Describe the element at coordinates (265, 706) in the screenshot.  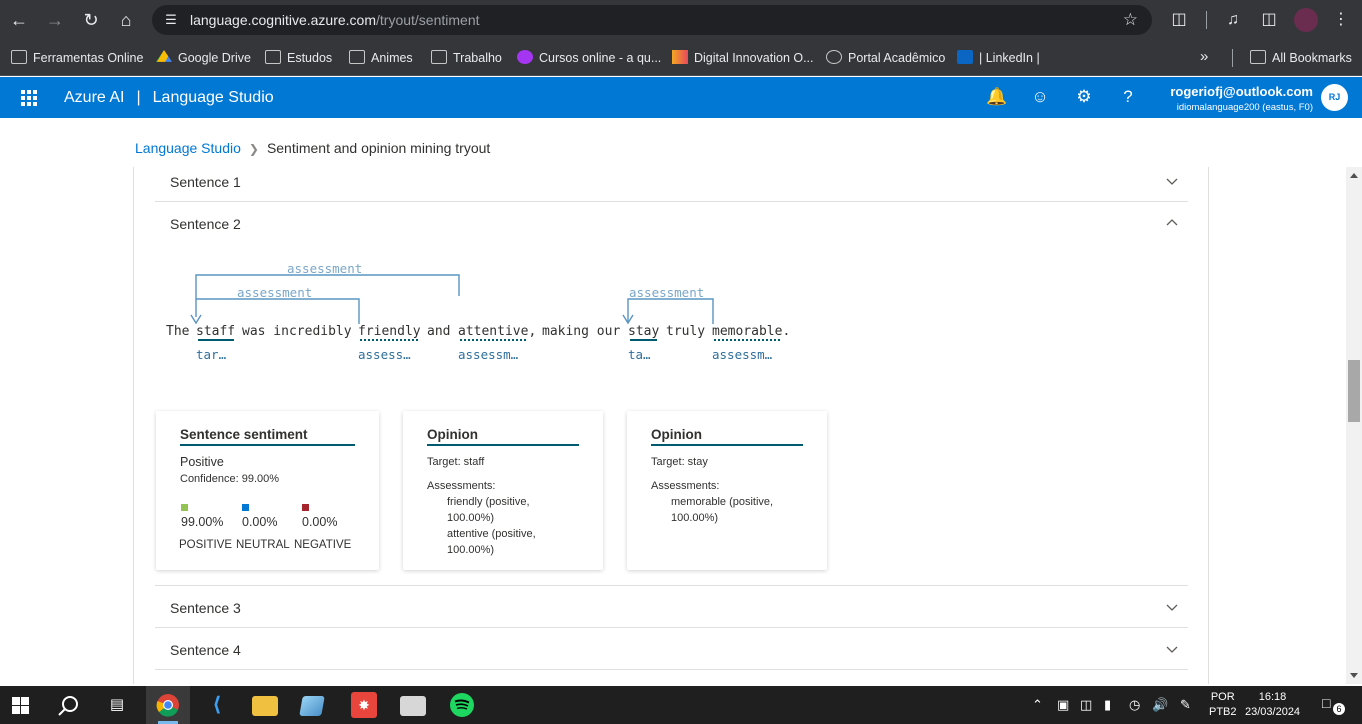
I see `file-explorer-icon` at that location.